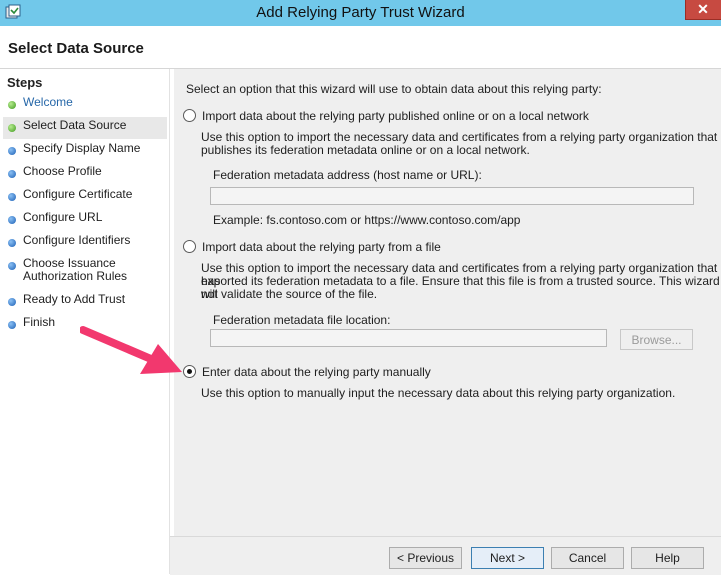  What do you see at coordinates (75, 276) in the screenshot?
I see `step-label-line2: Authorization Rules` at bounding box center [75, 276].